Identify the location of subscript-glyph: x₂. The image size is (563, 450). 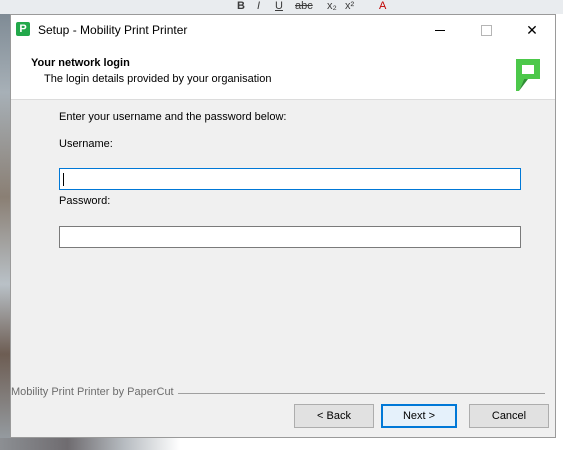
(332, 6).